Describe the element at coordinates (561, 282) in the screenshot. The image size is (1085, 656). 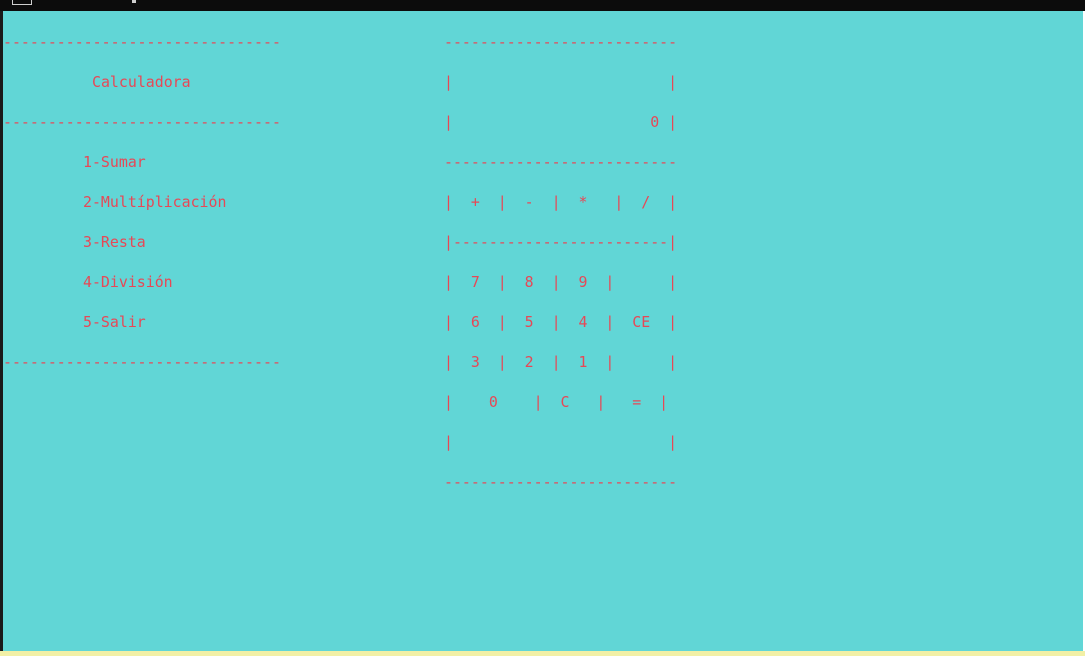
I see `calc-keys-row-789: | 7 | 8 | 9 | |` at that location.